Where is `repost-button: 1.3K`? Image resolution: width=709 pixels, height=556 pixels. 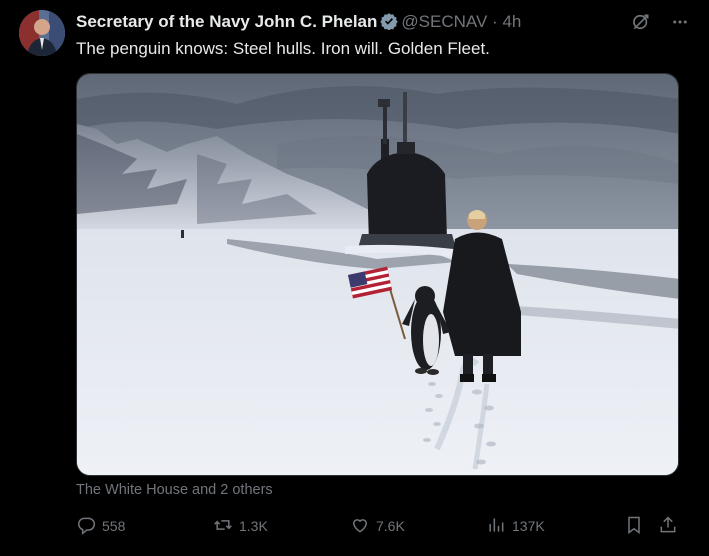
repost-button: 1.3K is located at coordinates (240, 526).